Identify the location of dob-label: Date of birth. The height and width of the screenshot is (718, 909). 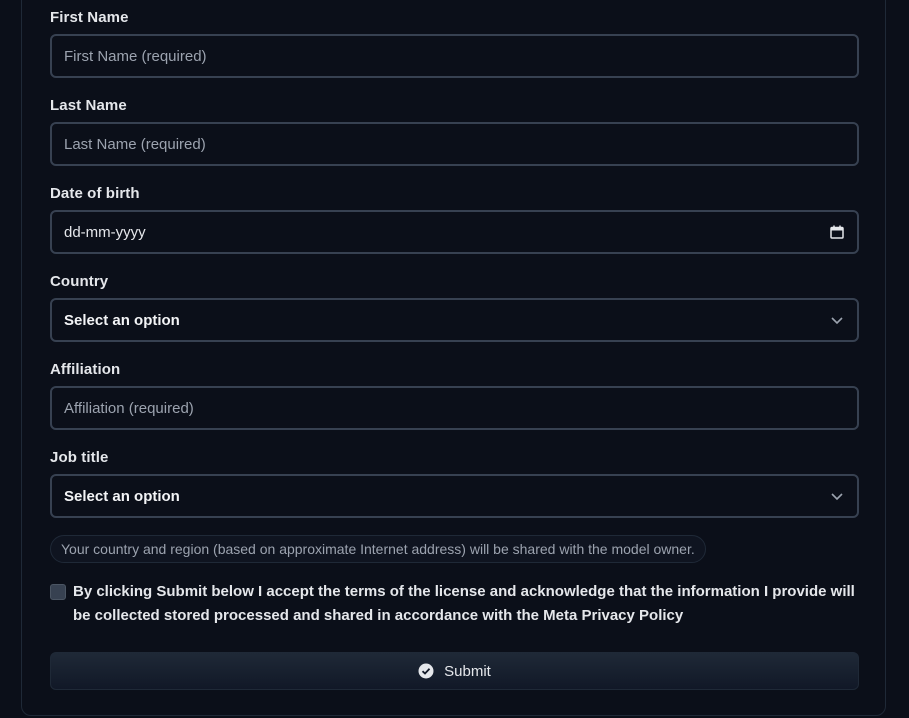
(95, 193).